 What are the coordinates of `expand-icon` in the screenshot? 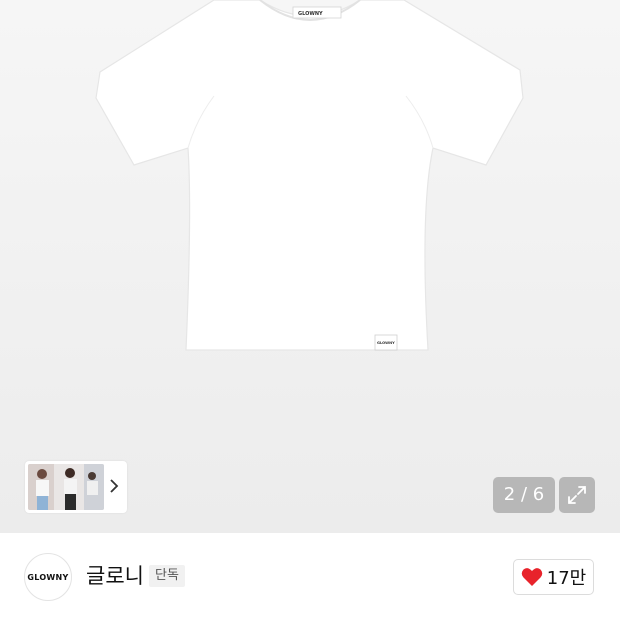 It's located at (577, 495).